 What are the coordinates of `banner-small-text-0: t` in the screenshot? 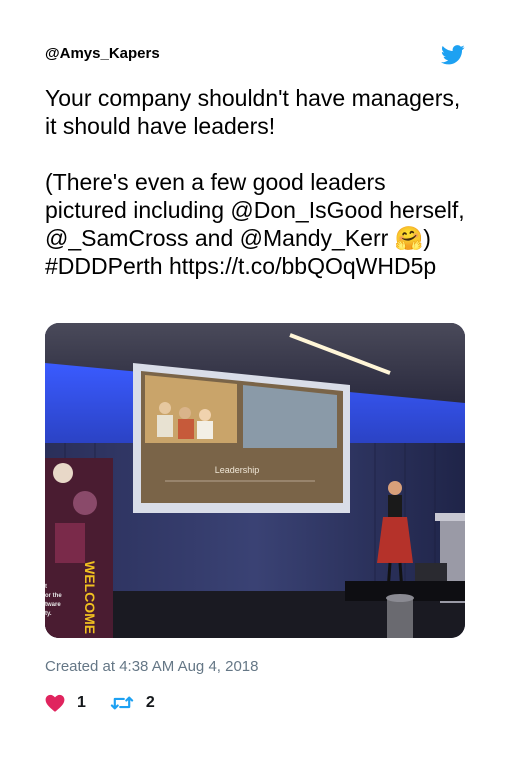 It's located at (46, 587).